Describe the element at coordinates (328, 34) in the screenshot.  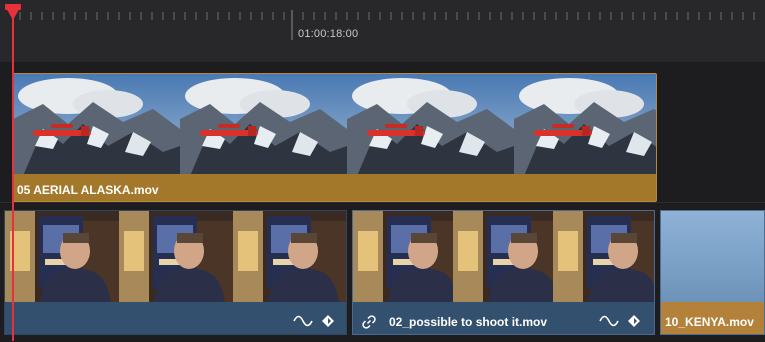
I see `ruler-timecode-label: 01:00:18:00` at that location.